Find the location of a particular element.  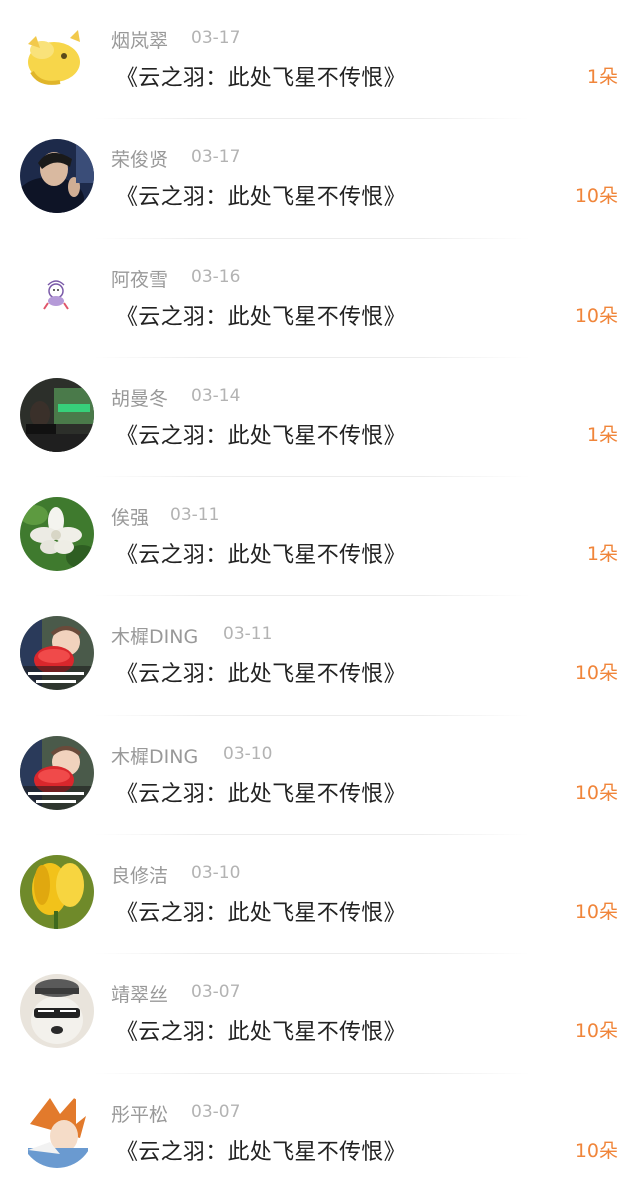

list-item: 木樨DING 03-11 《云之羽：此处飞星不传恨》 10朵 is located at coordinates (320, 656).